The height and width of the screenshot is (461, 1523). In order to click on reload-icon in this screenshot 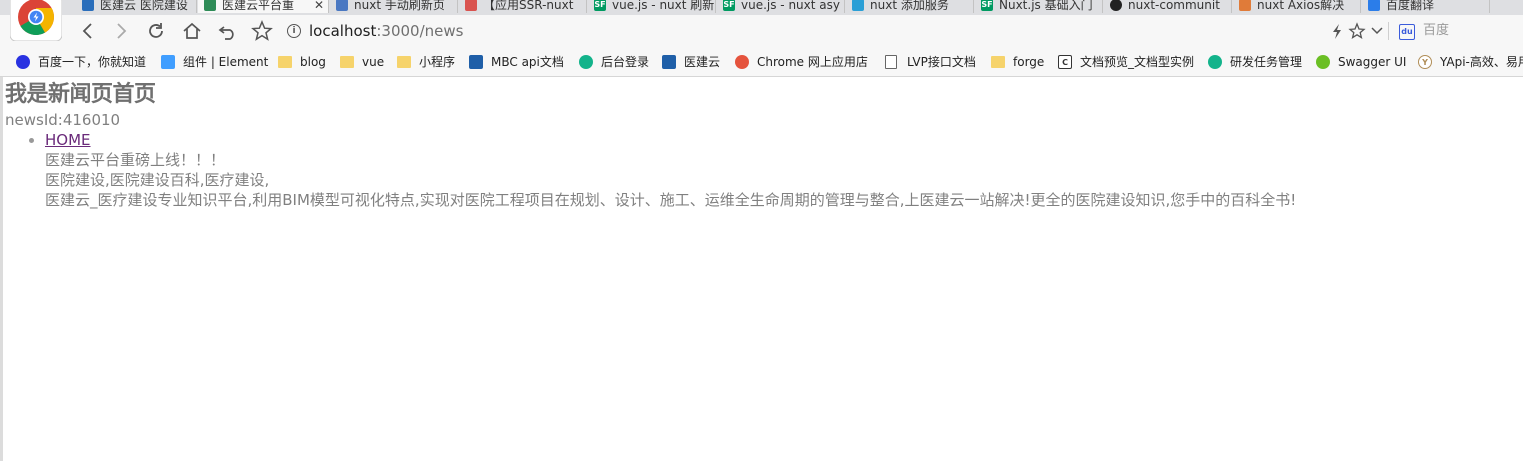, I will do `click(156, 31)`.